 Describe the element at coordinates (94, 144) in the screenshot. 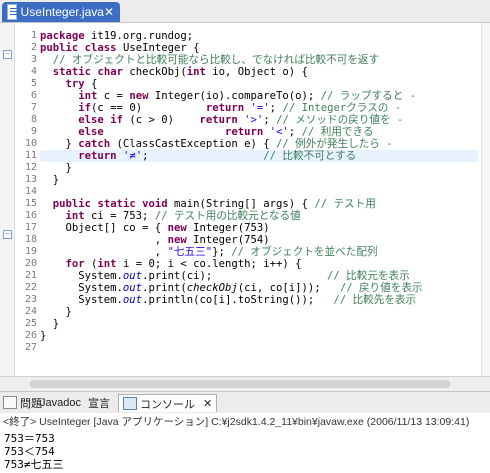

I see `keyword: catch` at that location.